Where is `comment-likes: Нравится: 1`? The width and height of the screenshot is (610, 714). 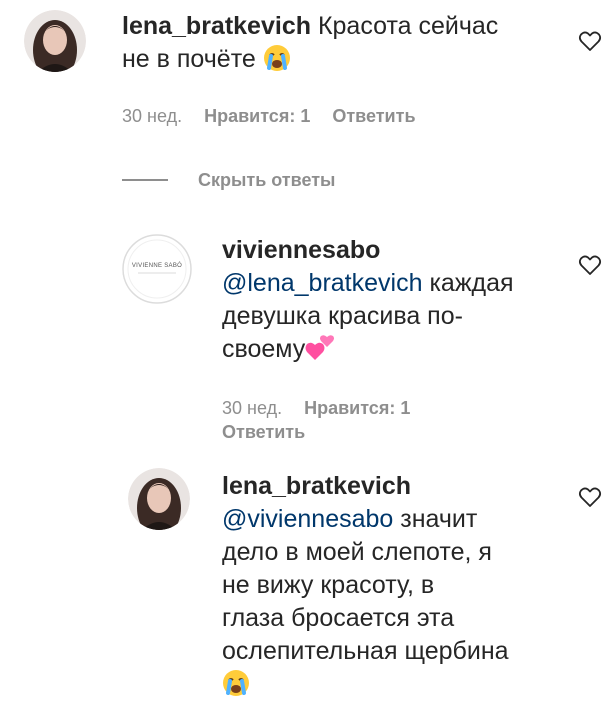 comment-likes: Нравится: 1 is located at coordinates (257, 116).